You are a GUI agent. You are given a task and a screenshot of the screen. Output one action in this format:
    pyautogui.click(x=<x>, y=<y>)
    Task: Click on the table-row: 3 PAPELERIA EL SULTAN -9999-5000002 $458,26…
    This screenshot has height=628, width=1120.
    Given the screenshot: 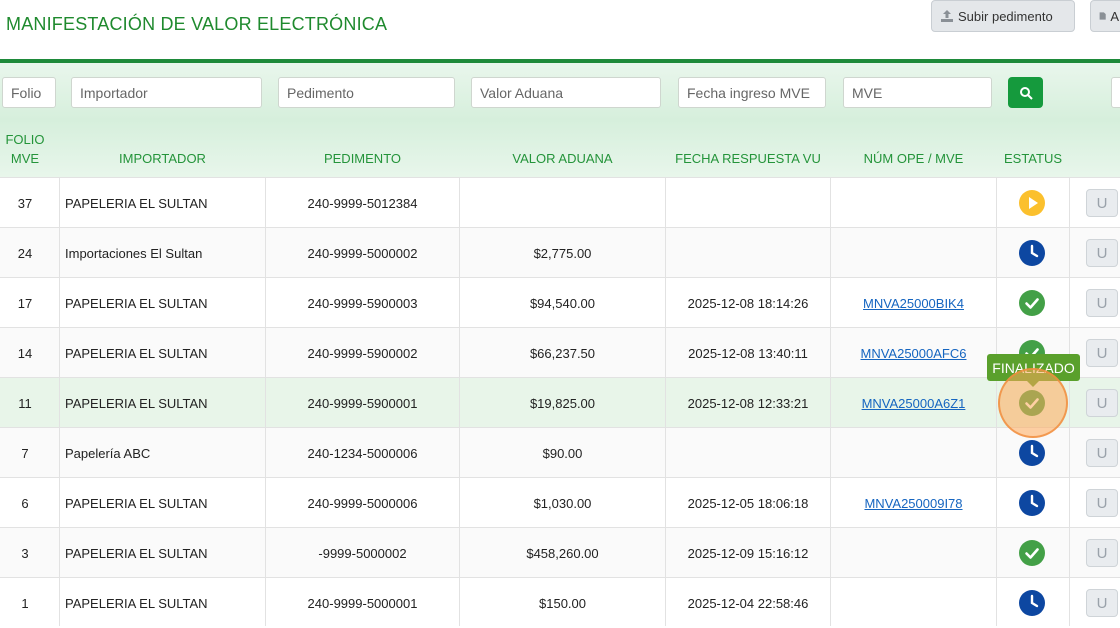 What is the action you would take?
    pyautogui.click(x=560, y=552)
    